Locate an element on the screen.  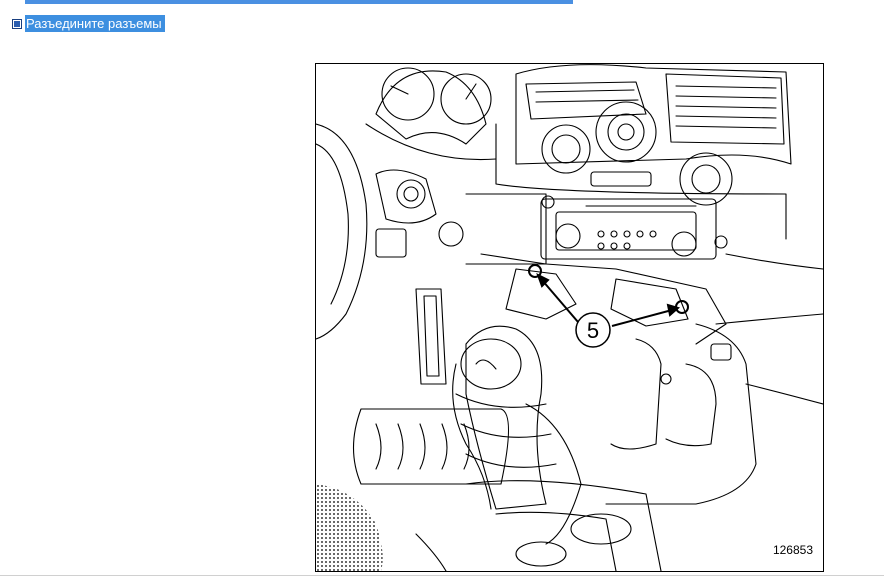
bullet-icon is located at coordinates (17, 23).